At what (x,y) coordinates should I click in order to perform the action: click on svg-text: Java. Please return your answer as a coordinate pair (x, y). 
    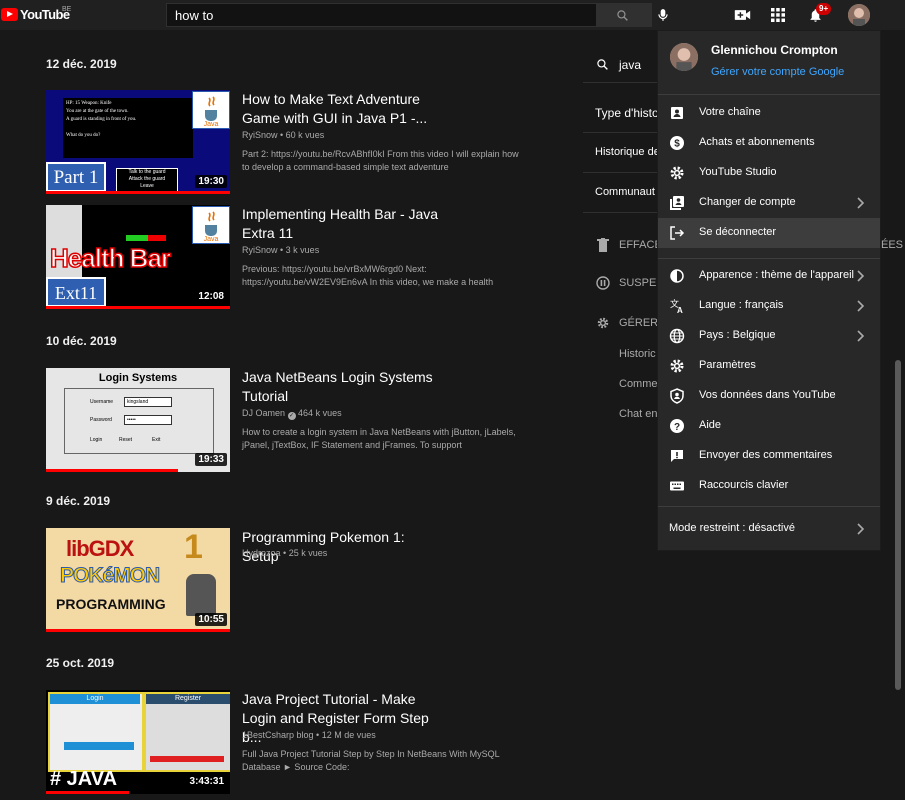
    Looking at the image, I should click on (211, 239).